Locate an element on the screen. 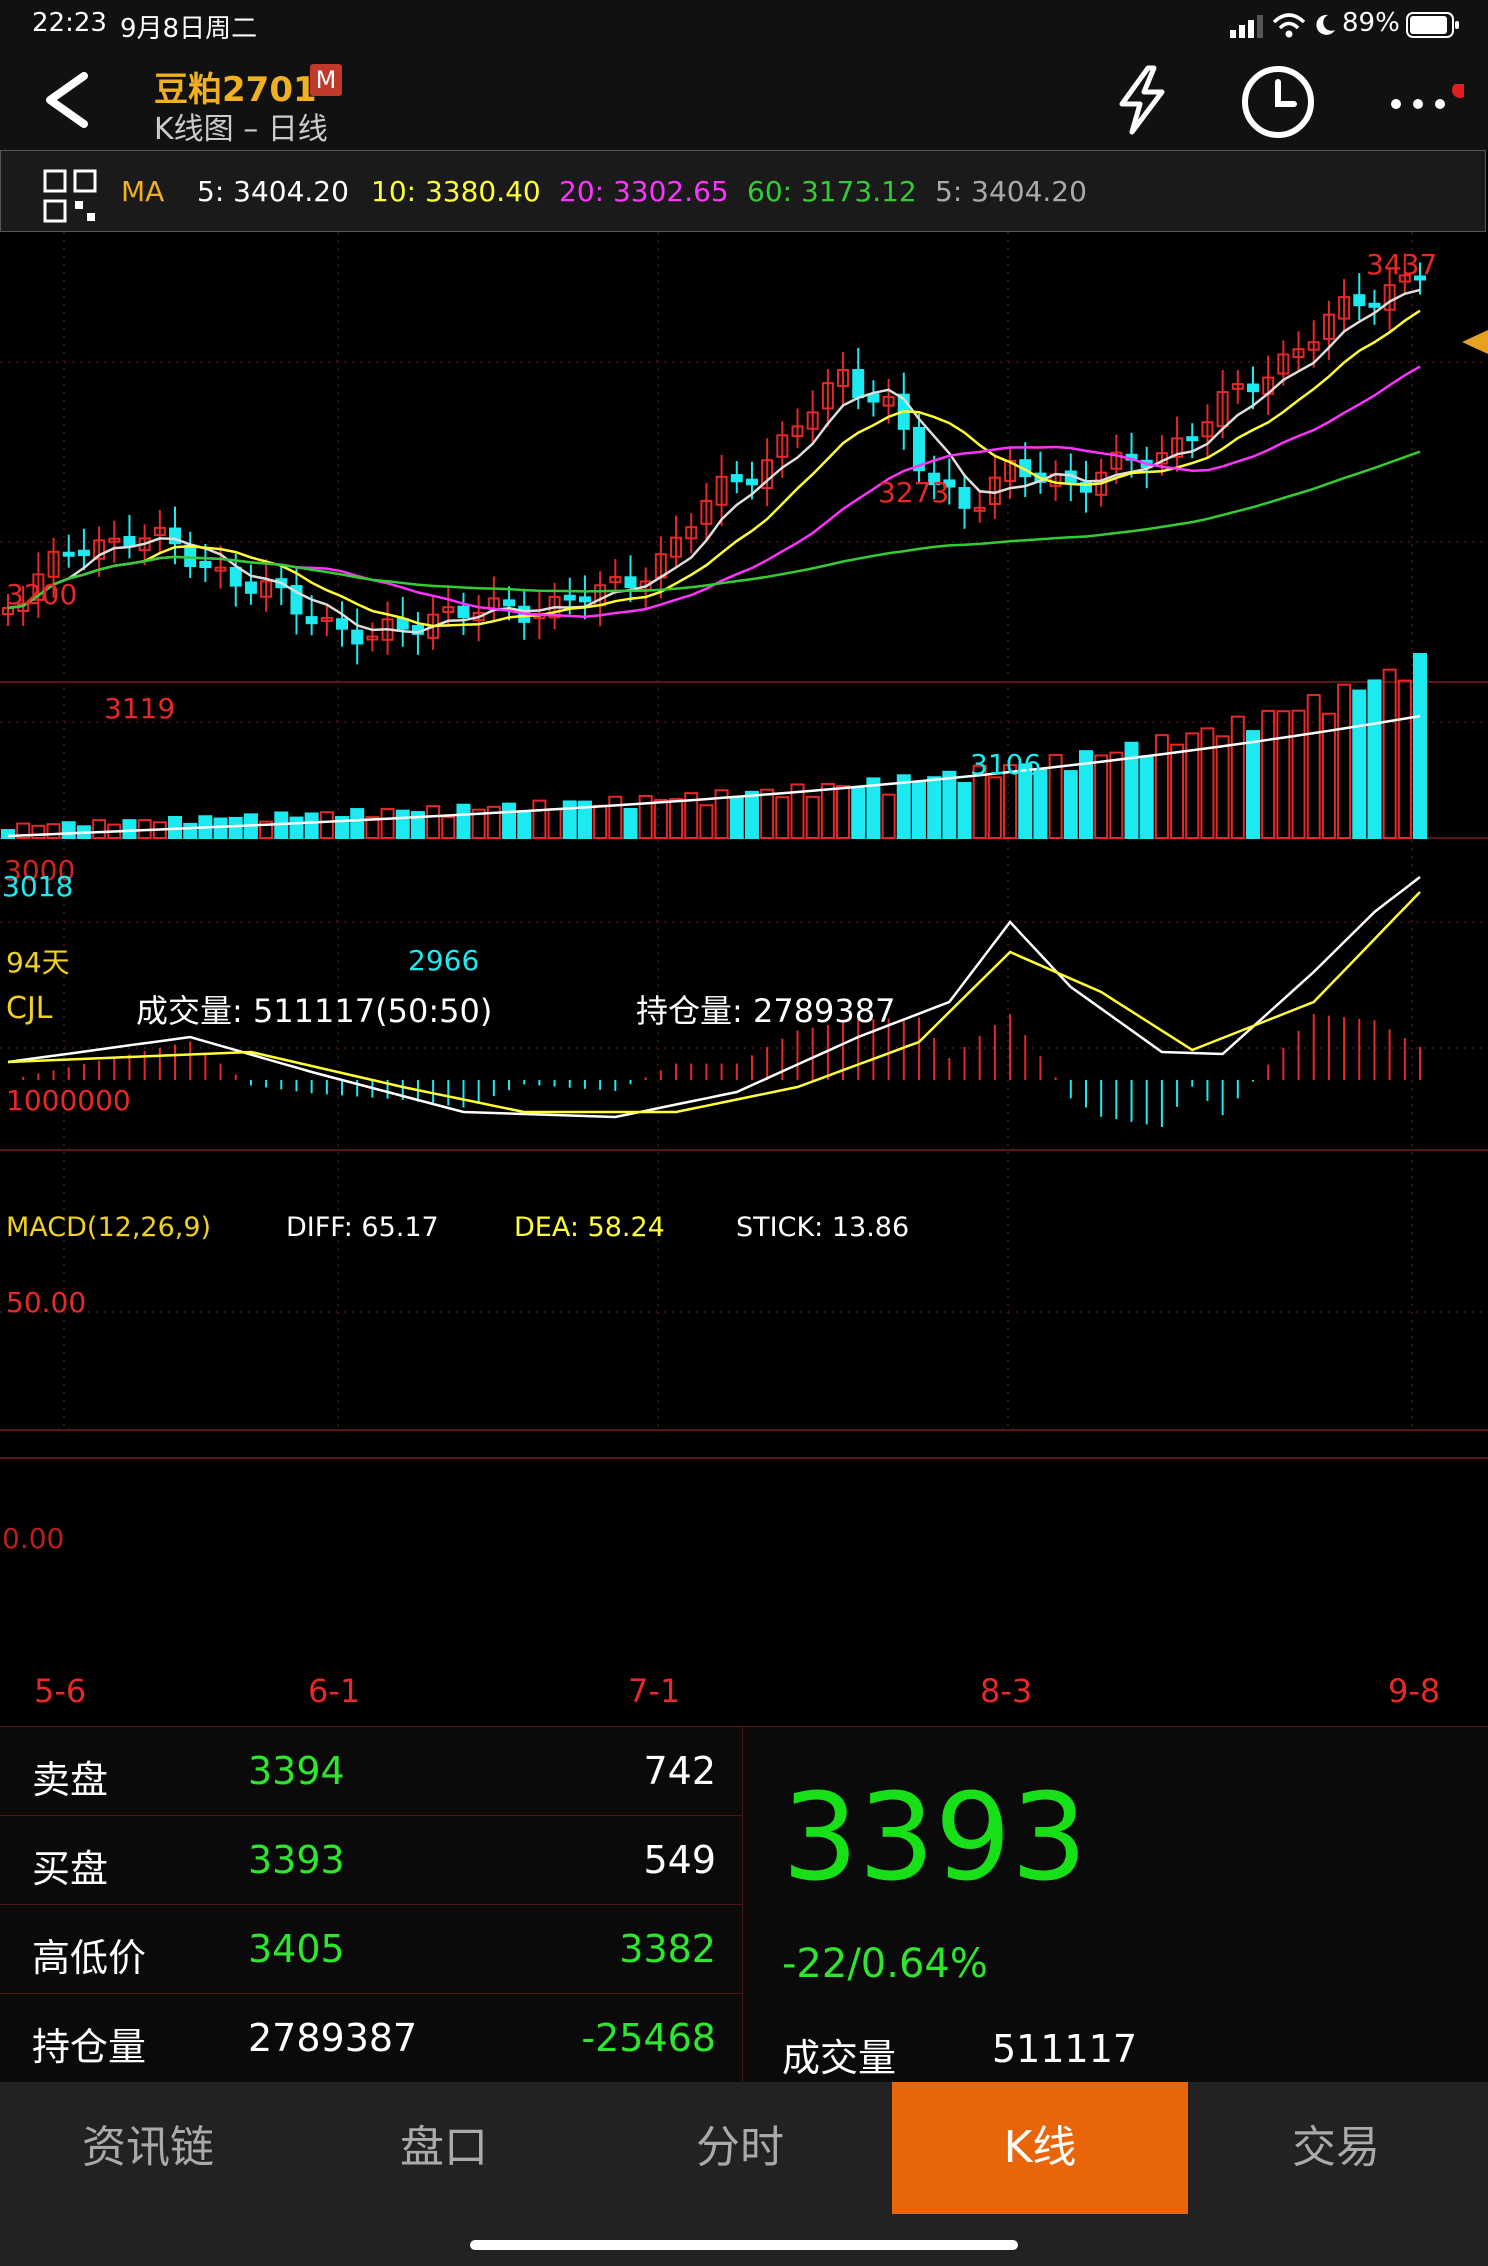 The height and width of the screenshot is (2266, 1488). more-icon is located at coordinates (1424, 104).